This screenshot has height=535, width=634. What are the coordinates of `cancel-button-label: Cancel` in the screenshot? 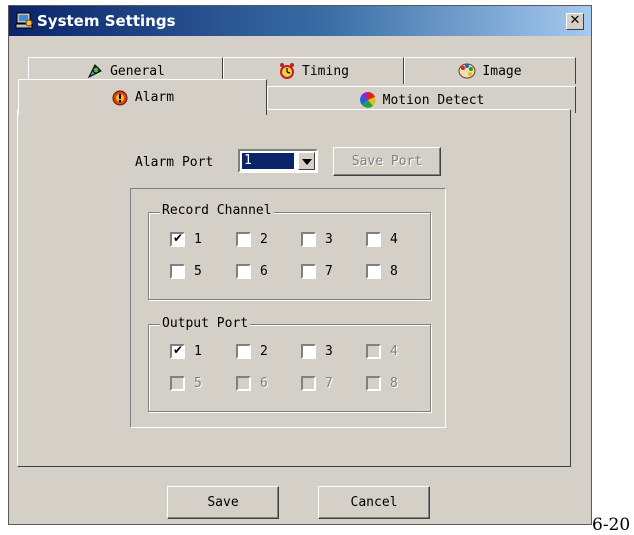 It's located at (374, 502).